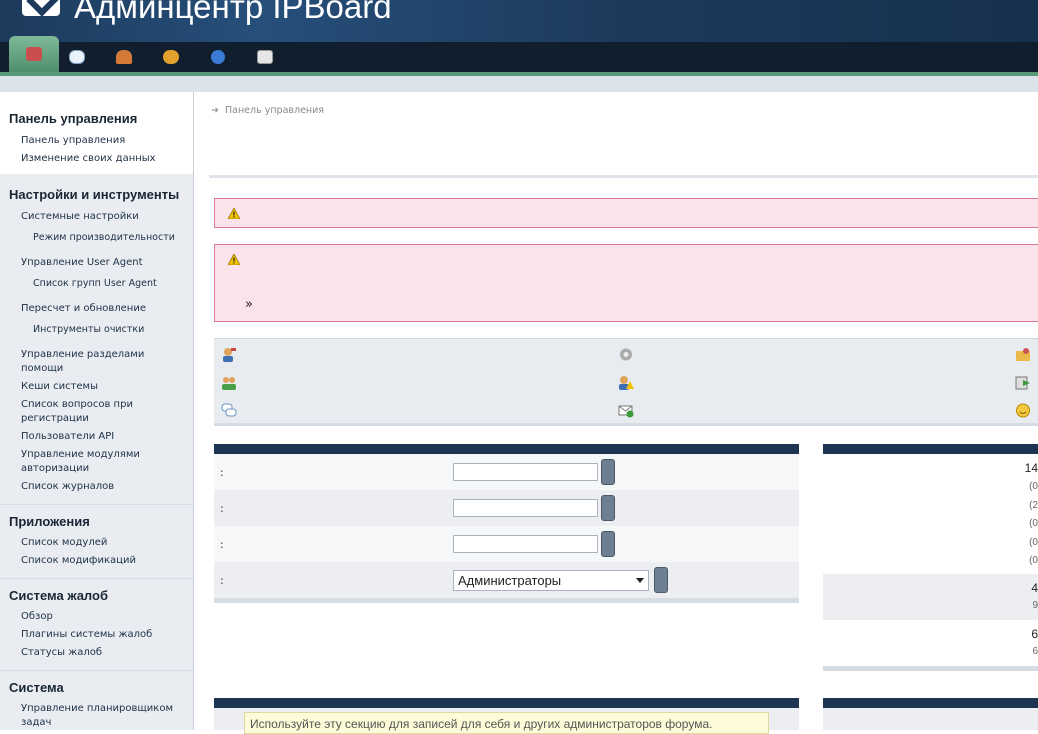 This screenshot has width=1038, height=734. What do you see at coordinates (930, 597) in the screenshot?
I see `stats-block: 4 9` at bounding box center [930, 597].